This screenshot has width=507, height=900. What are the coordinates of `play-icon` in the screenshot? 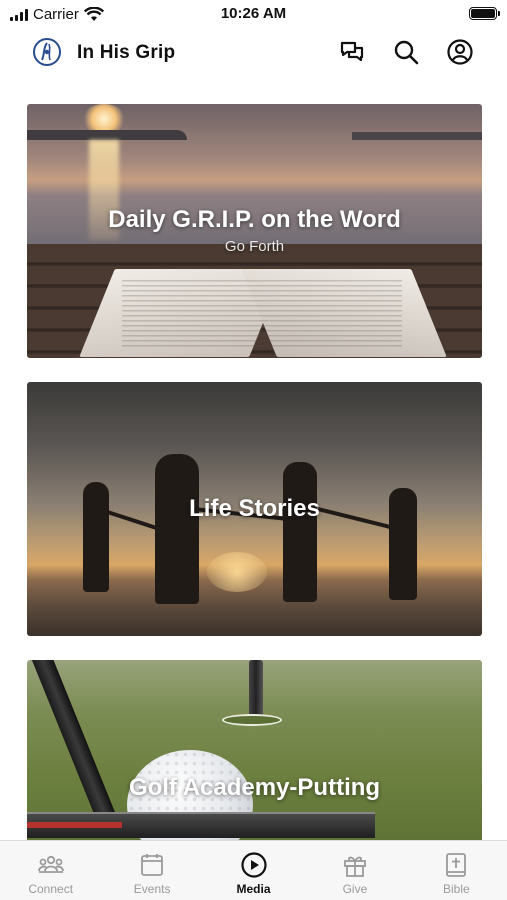 It's located at (253, 865).